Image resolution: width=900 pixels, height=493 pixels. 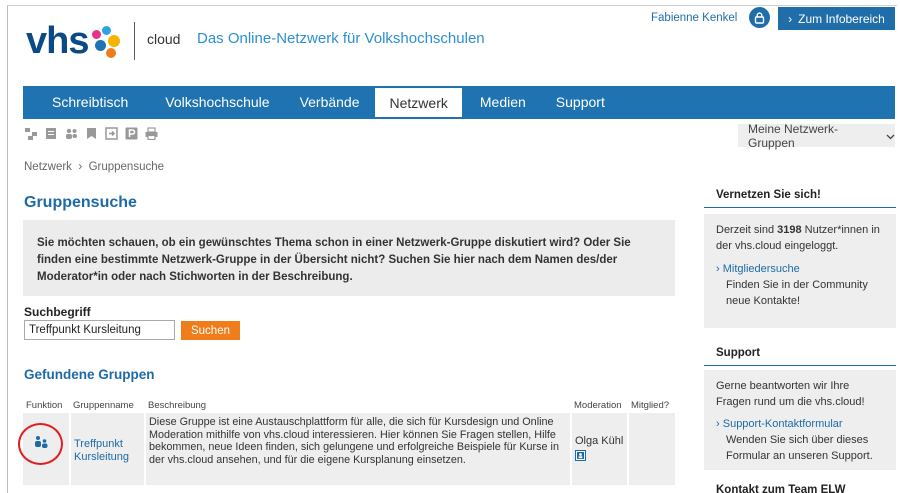 I want to click on online-users-count: 3198, so click(x=789, y=230).